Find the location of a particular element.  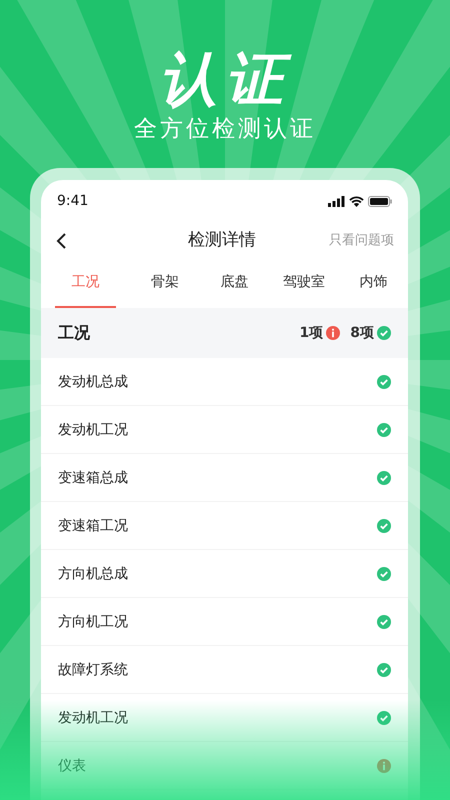

headline: 认证 is located at coordinates (225, 79).